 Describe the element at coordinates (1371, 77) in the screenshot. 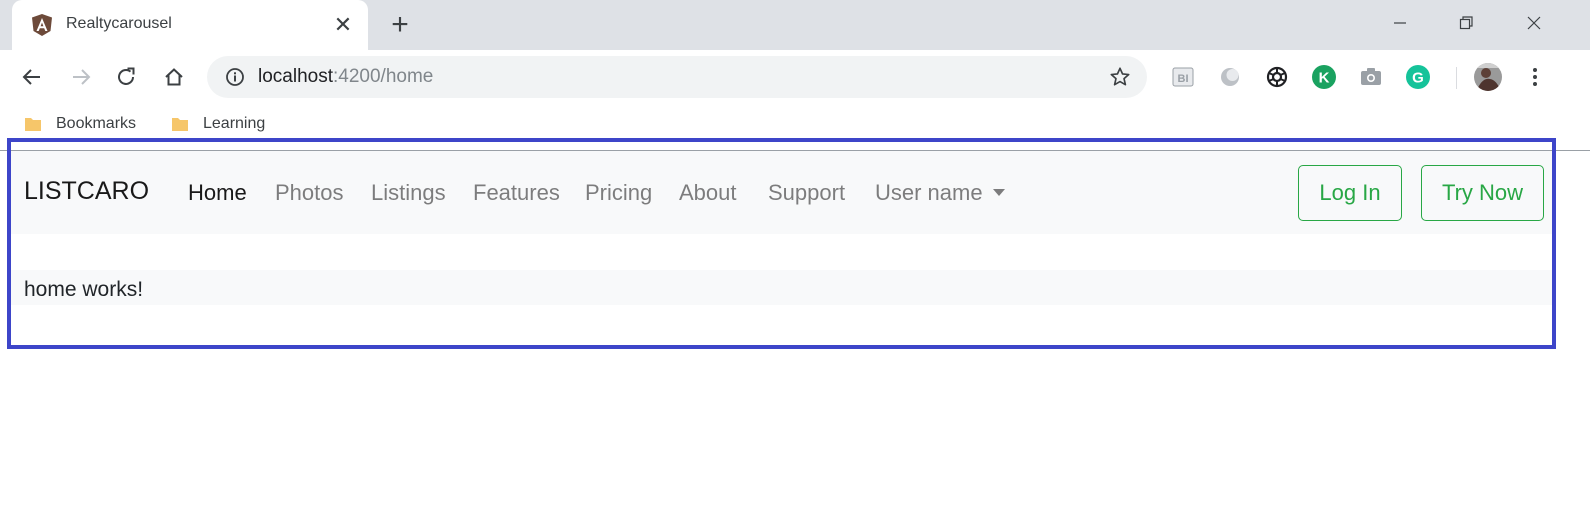

I see `camera-extension-icon` at that location.